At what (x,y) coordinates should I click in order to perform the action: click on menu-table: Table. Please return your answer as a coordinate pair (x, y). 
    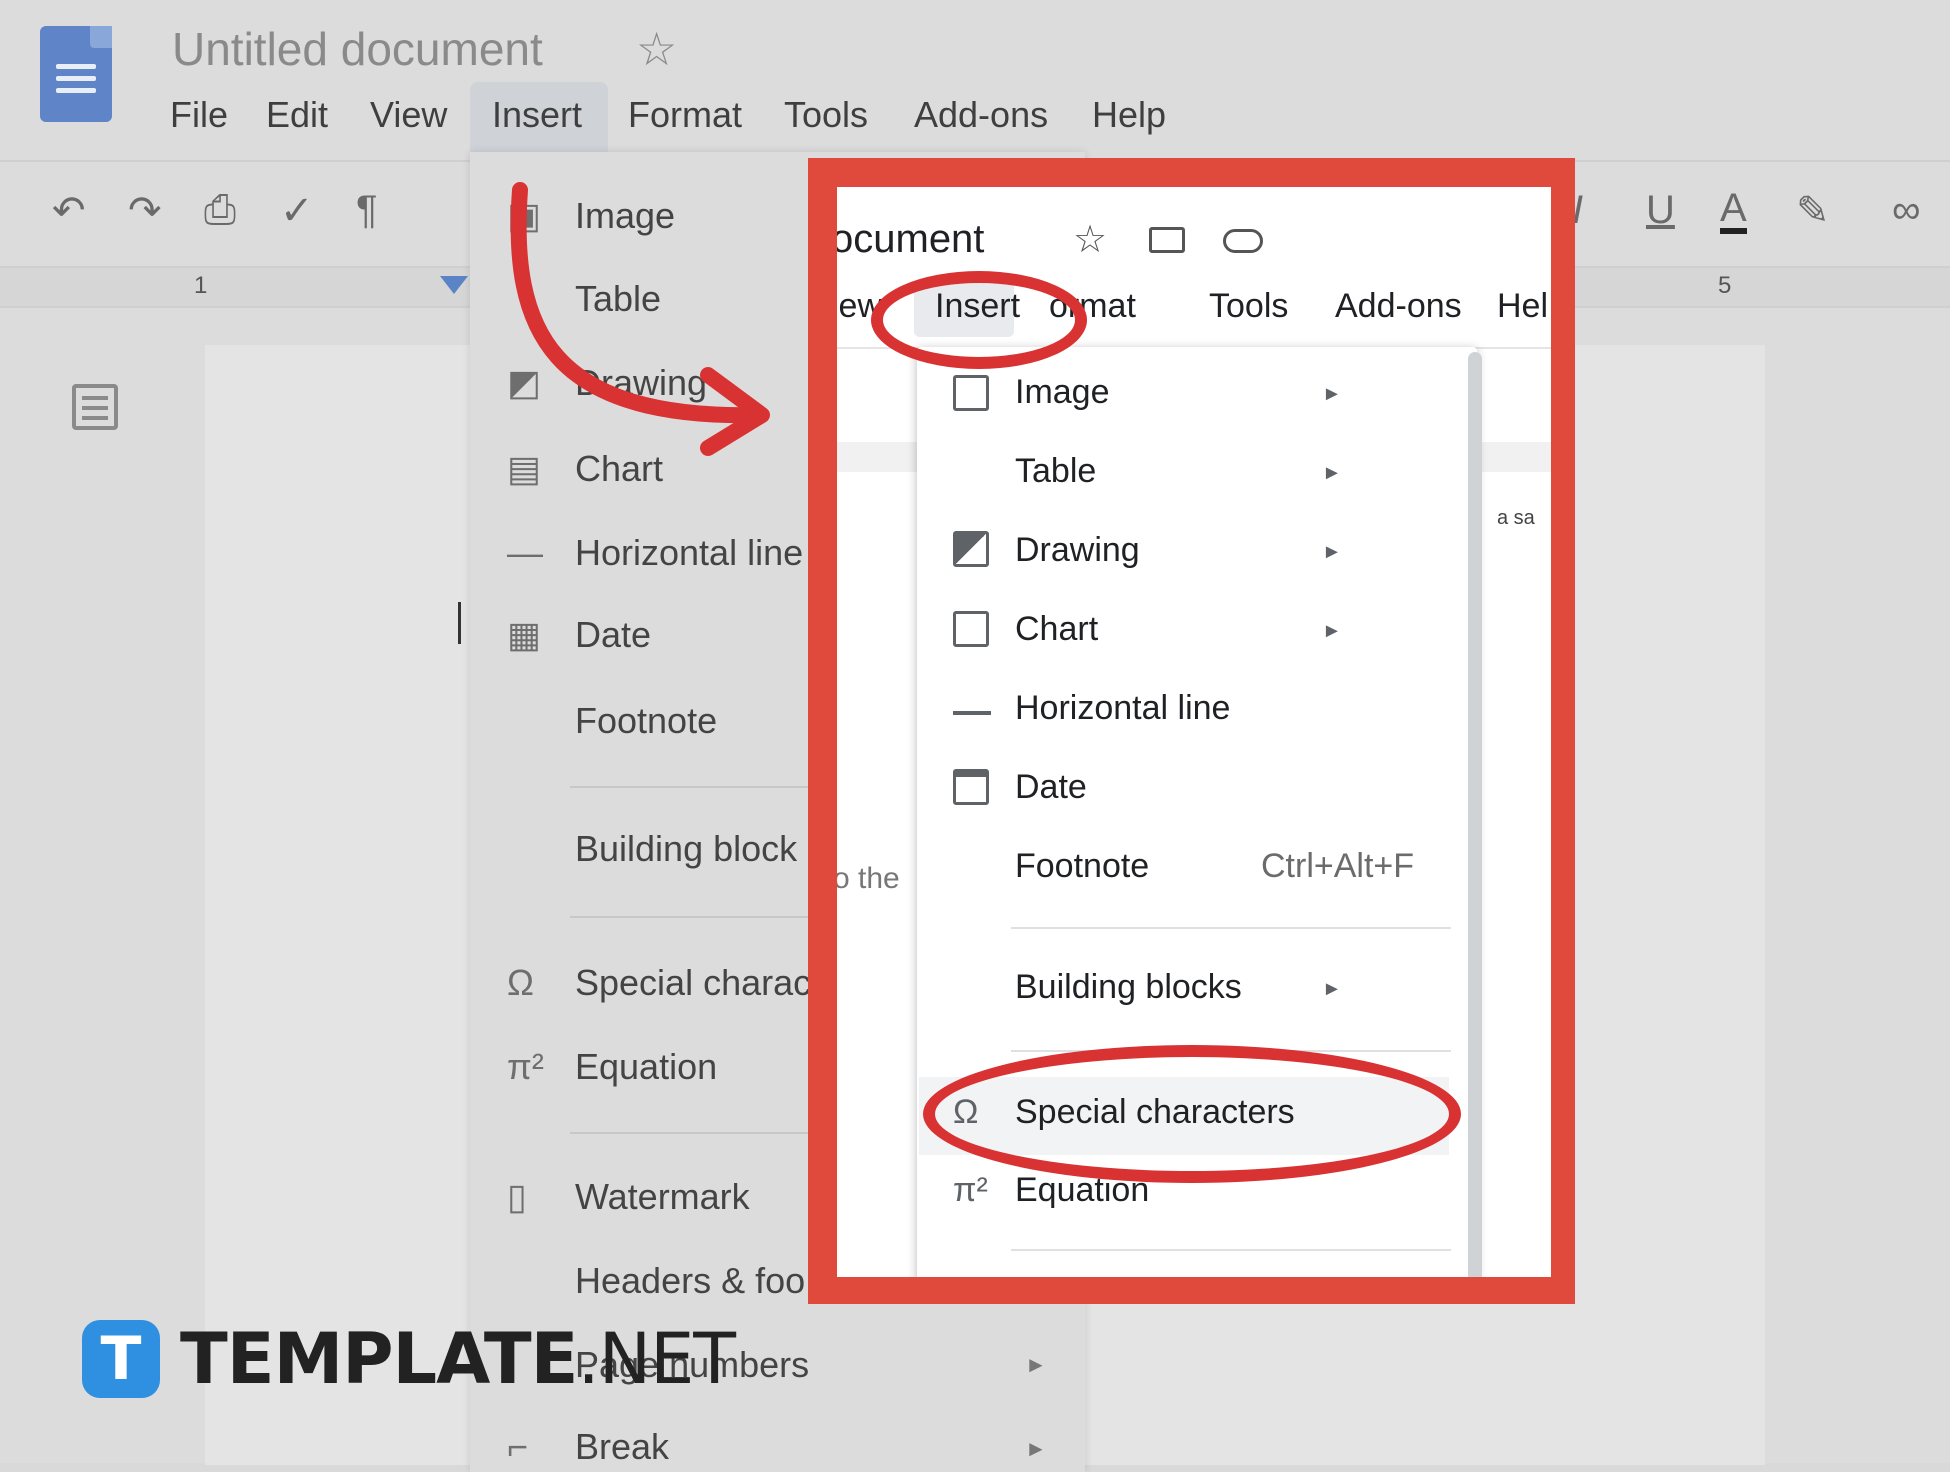
    Looking at the image, I should click on (1055, 471).